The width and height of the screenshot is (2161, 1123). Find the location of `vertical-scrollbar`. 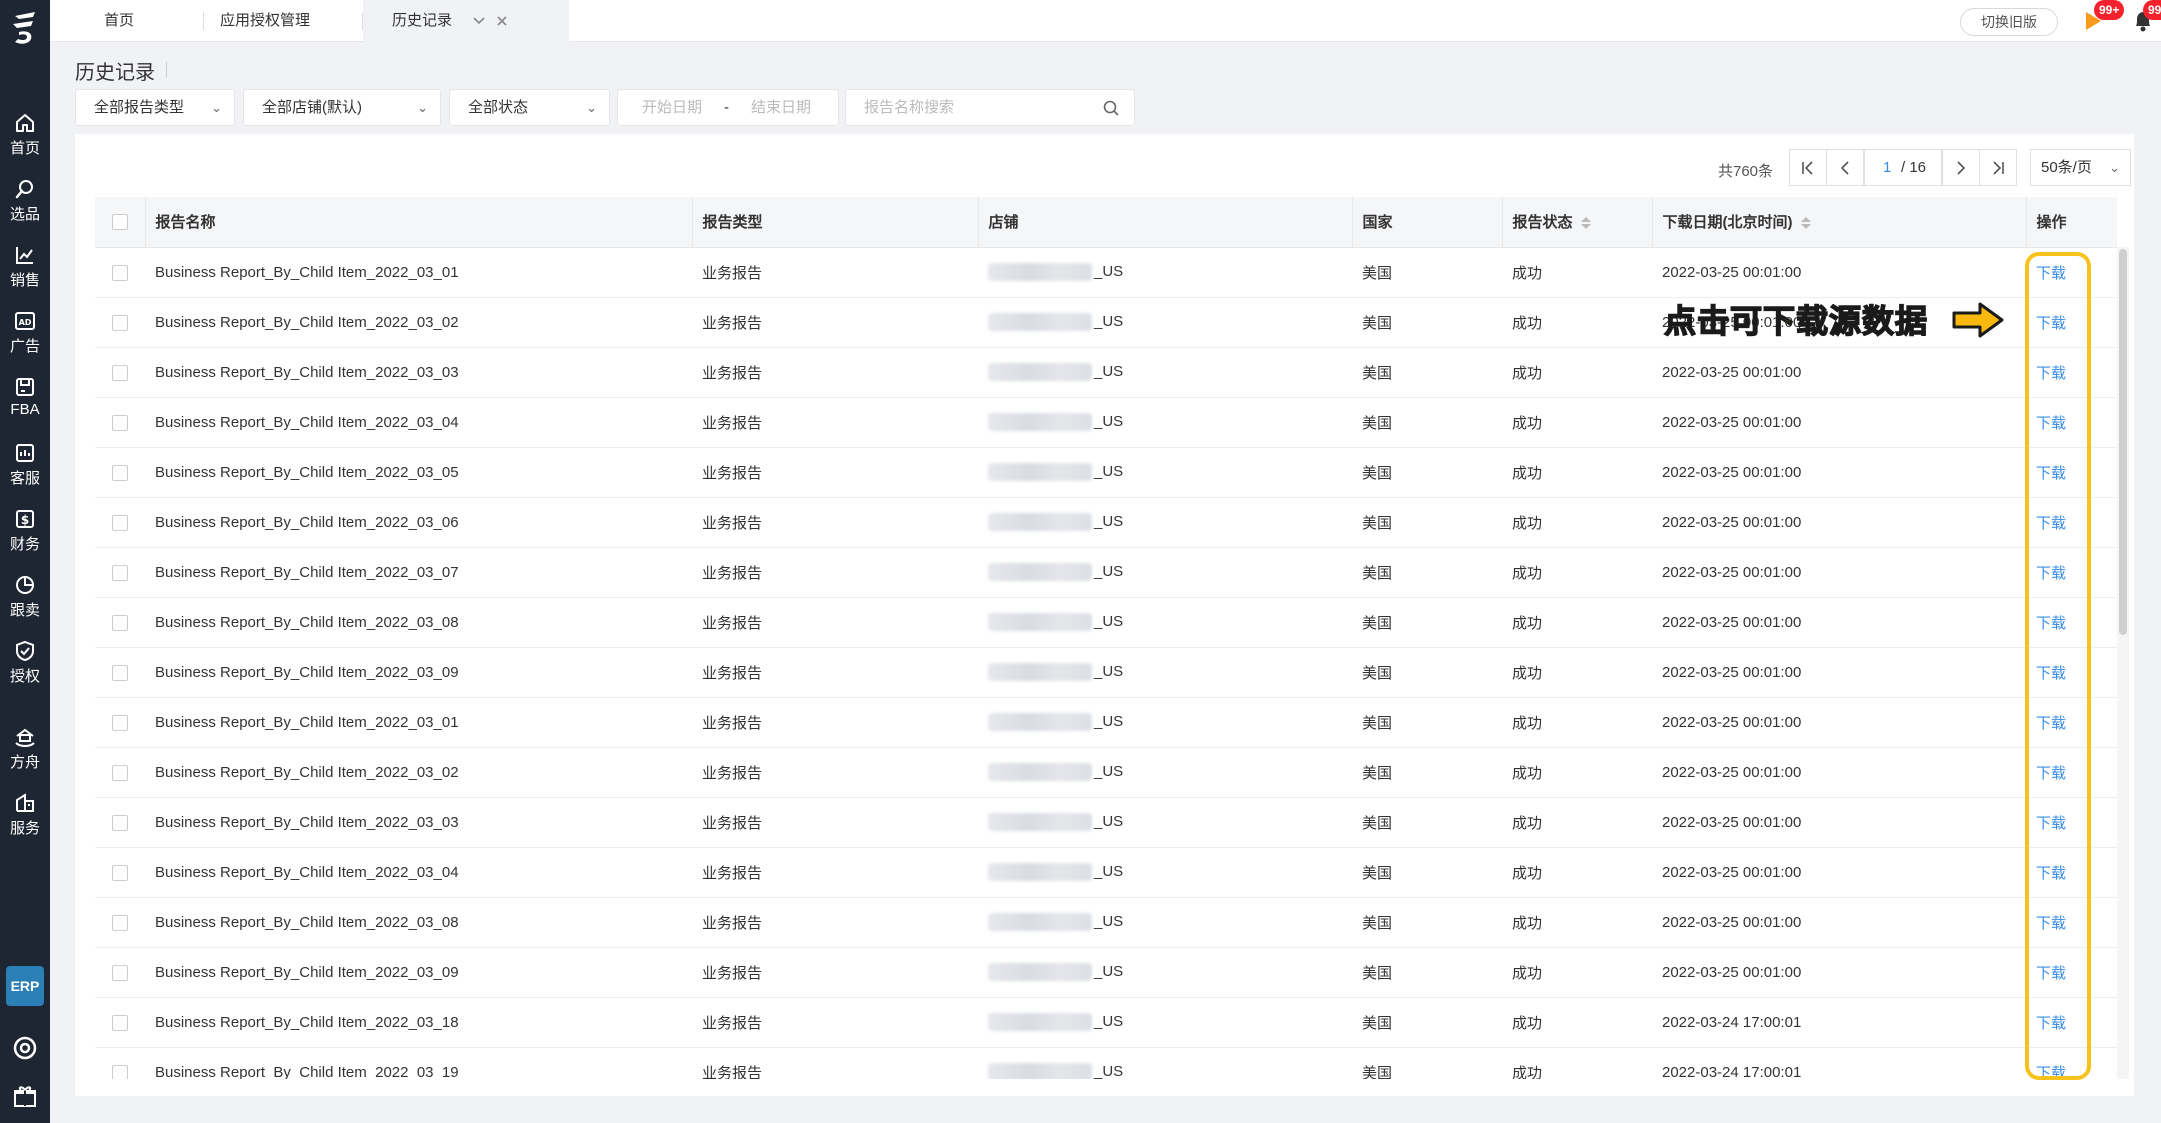

vertical-scrollbar is located at coordinates (2123, 663).